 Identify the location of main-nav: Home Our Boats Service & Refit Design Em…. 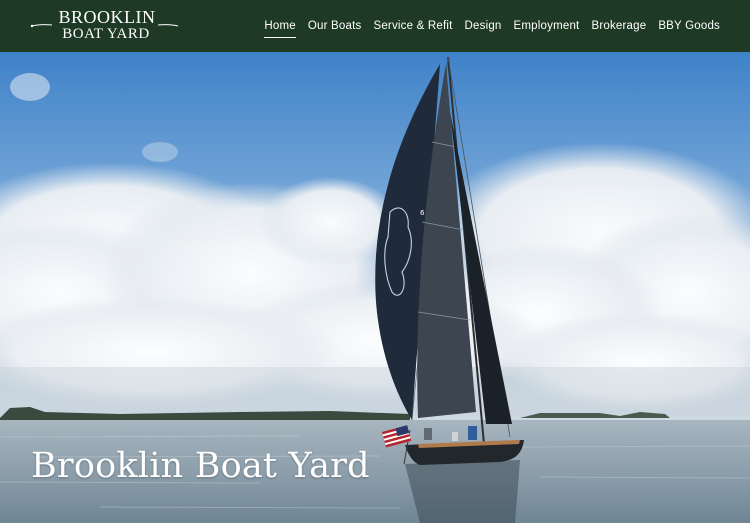
(492, 26).